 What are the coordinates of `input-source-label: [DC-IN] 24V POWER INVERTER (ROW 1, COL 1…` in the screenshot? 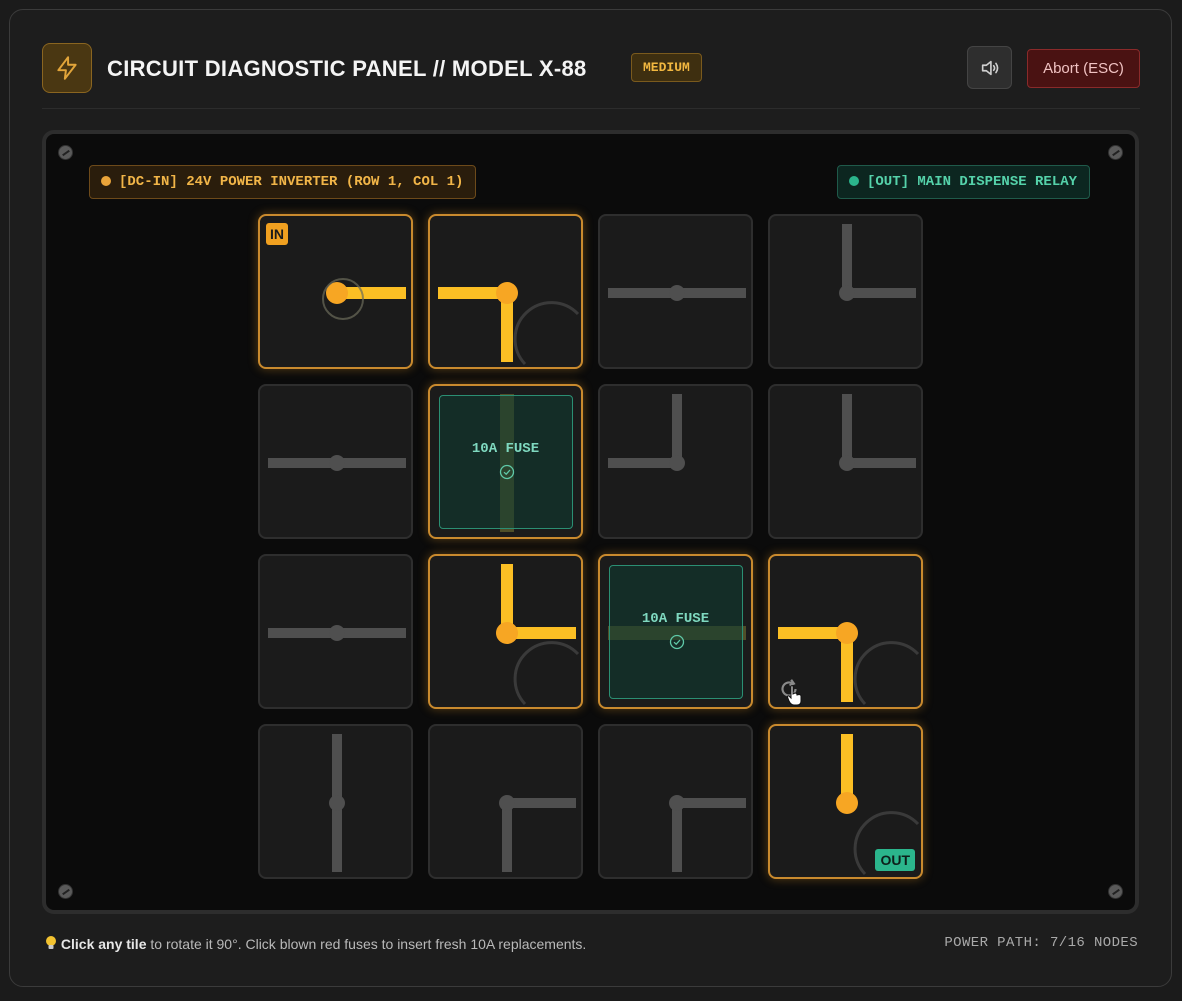 It's located at (283, 182).